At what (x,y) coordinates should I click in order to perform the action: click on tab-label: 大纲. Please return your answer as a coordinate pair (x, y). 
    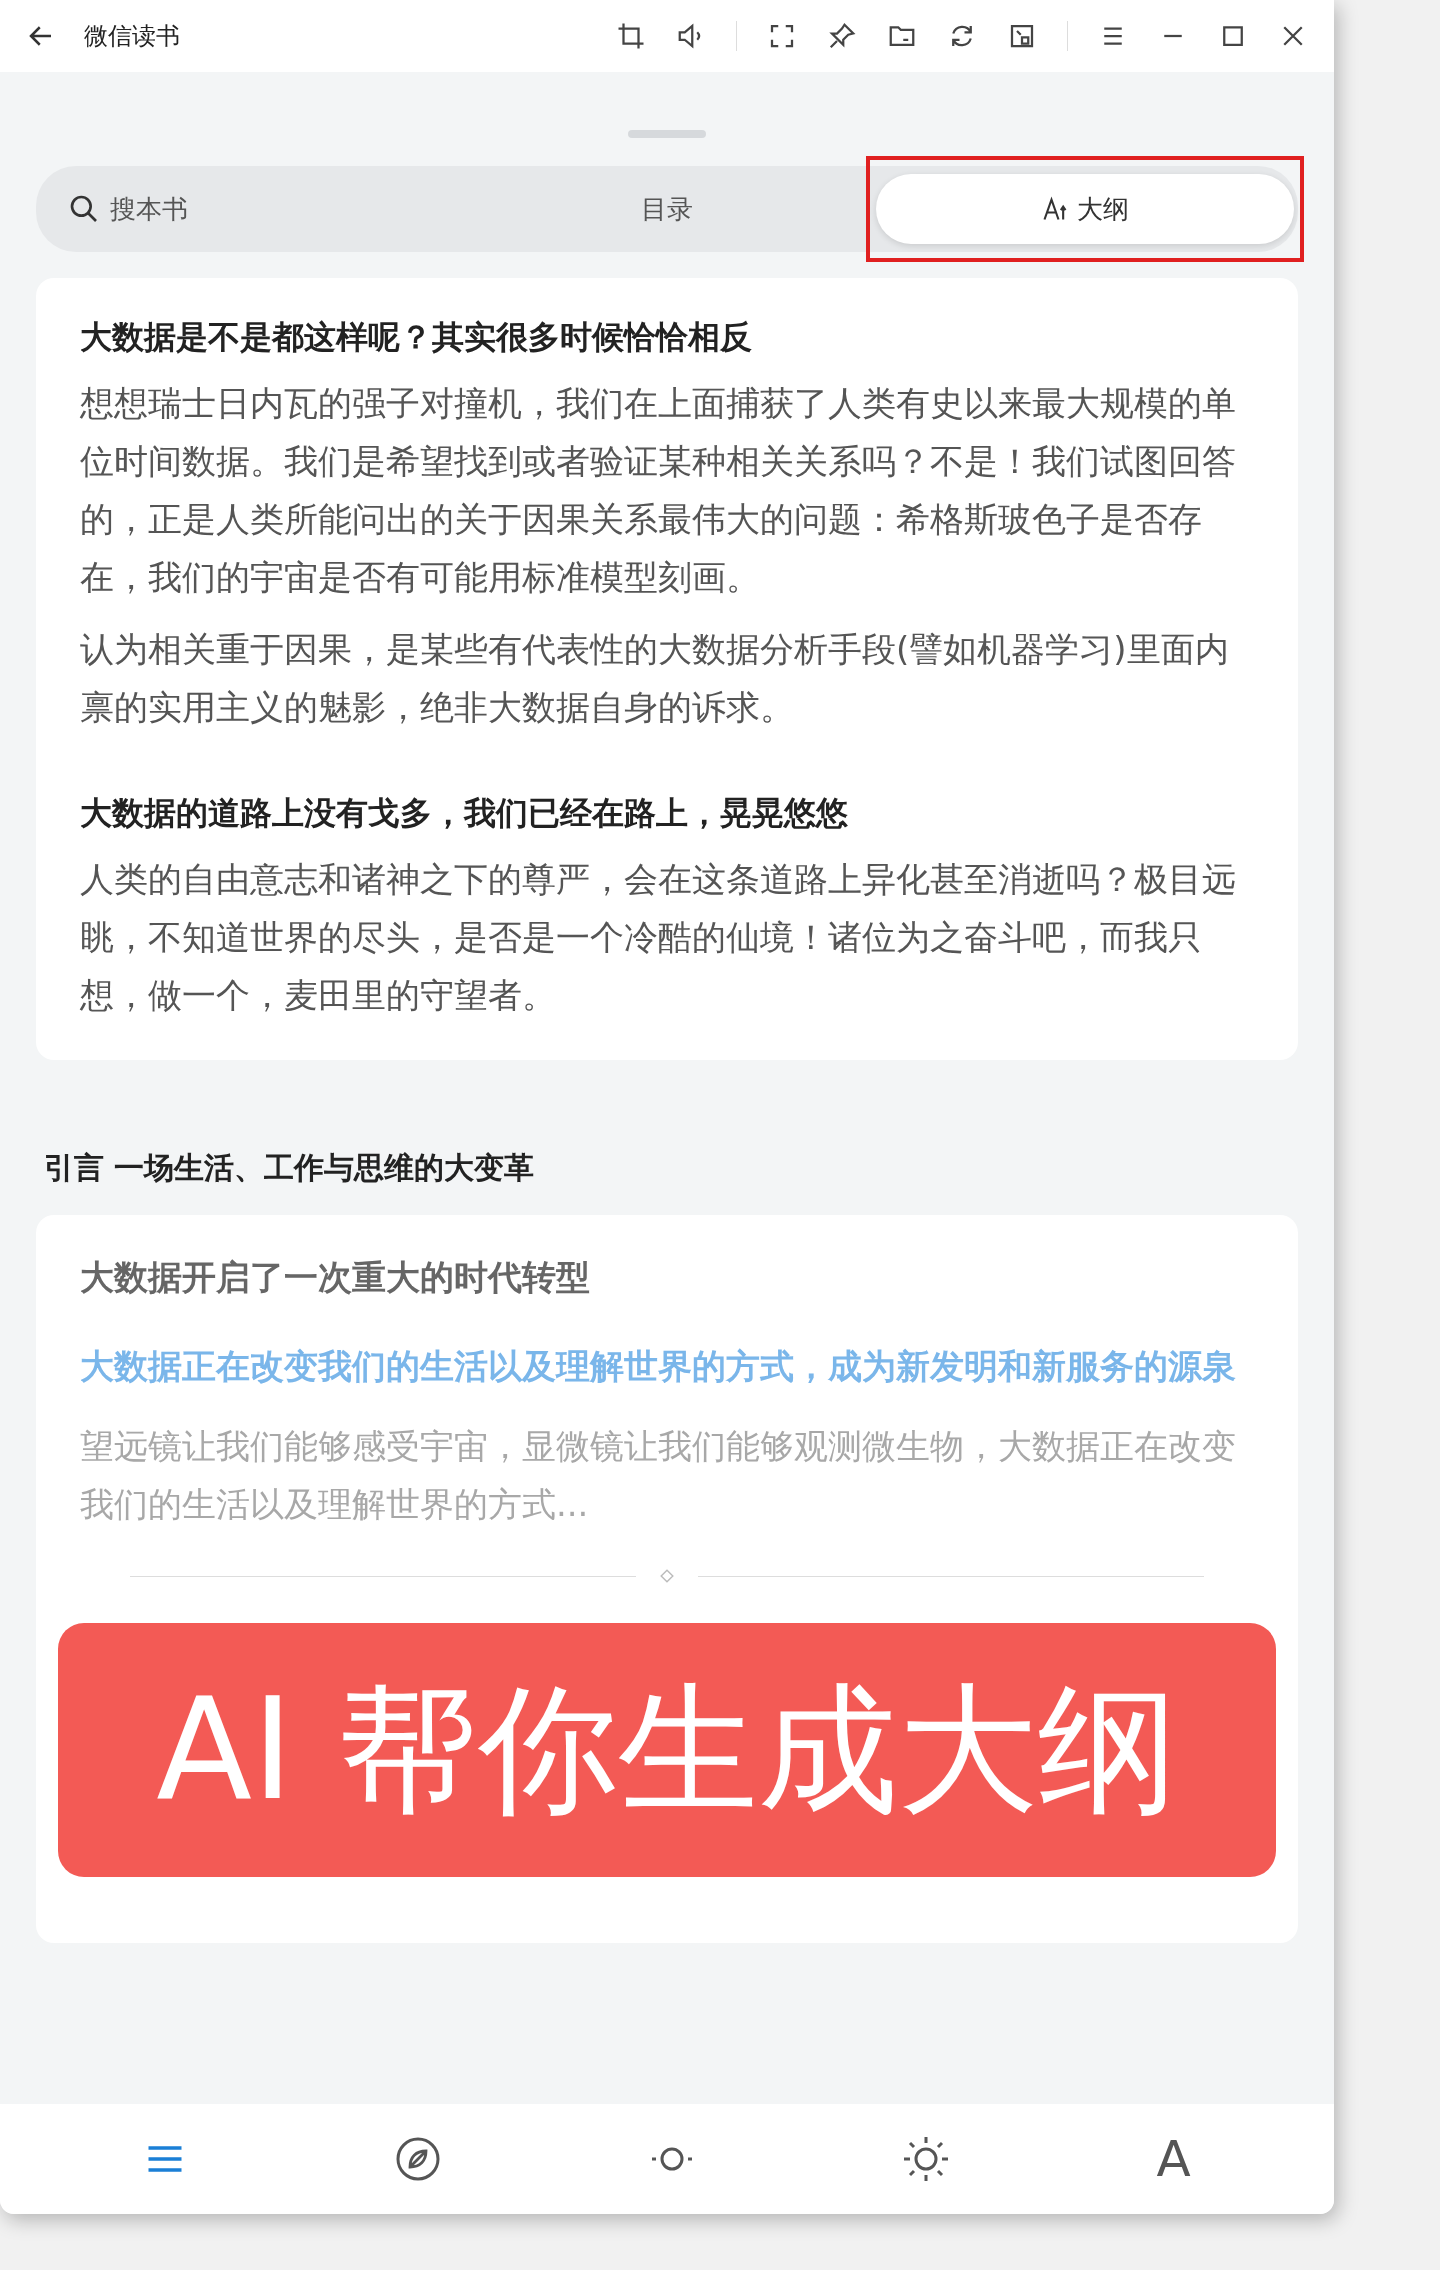
    Looking at the image, I should click on (1103, 209).